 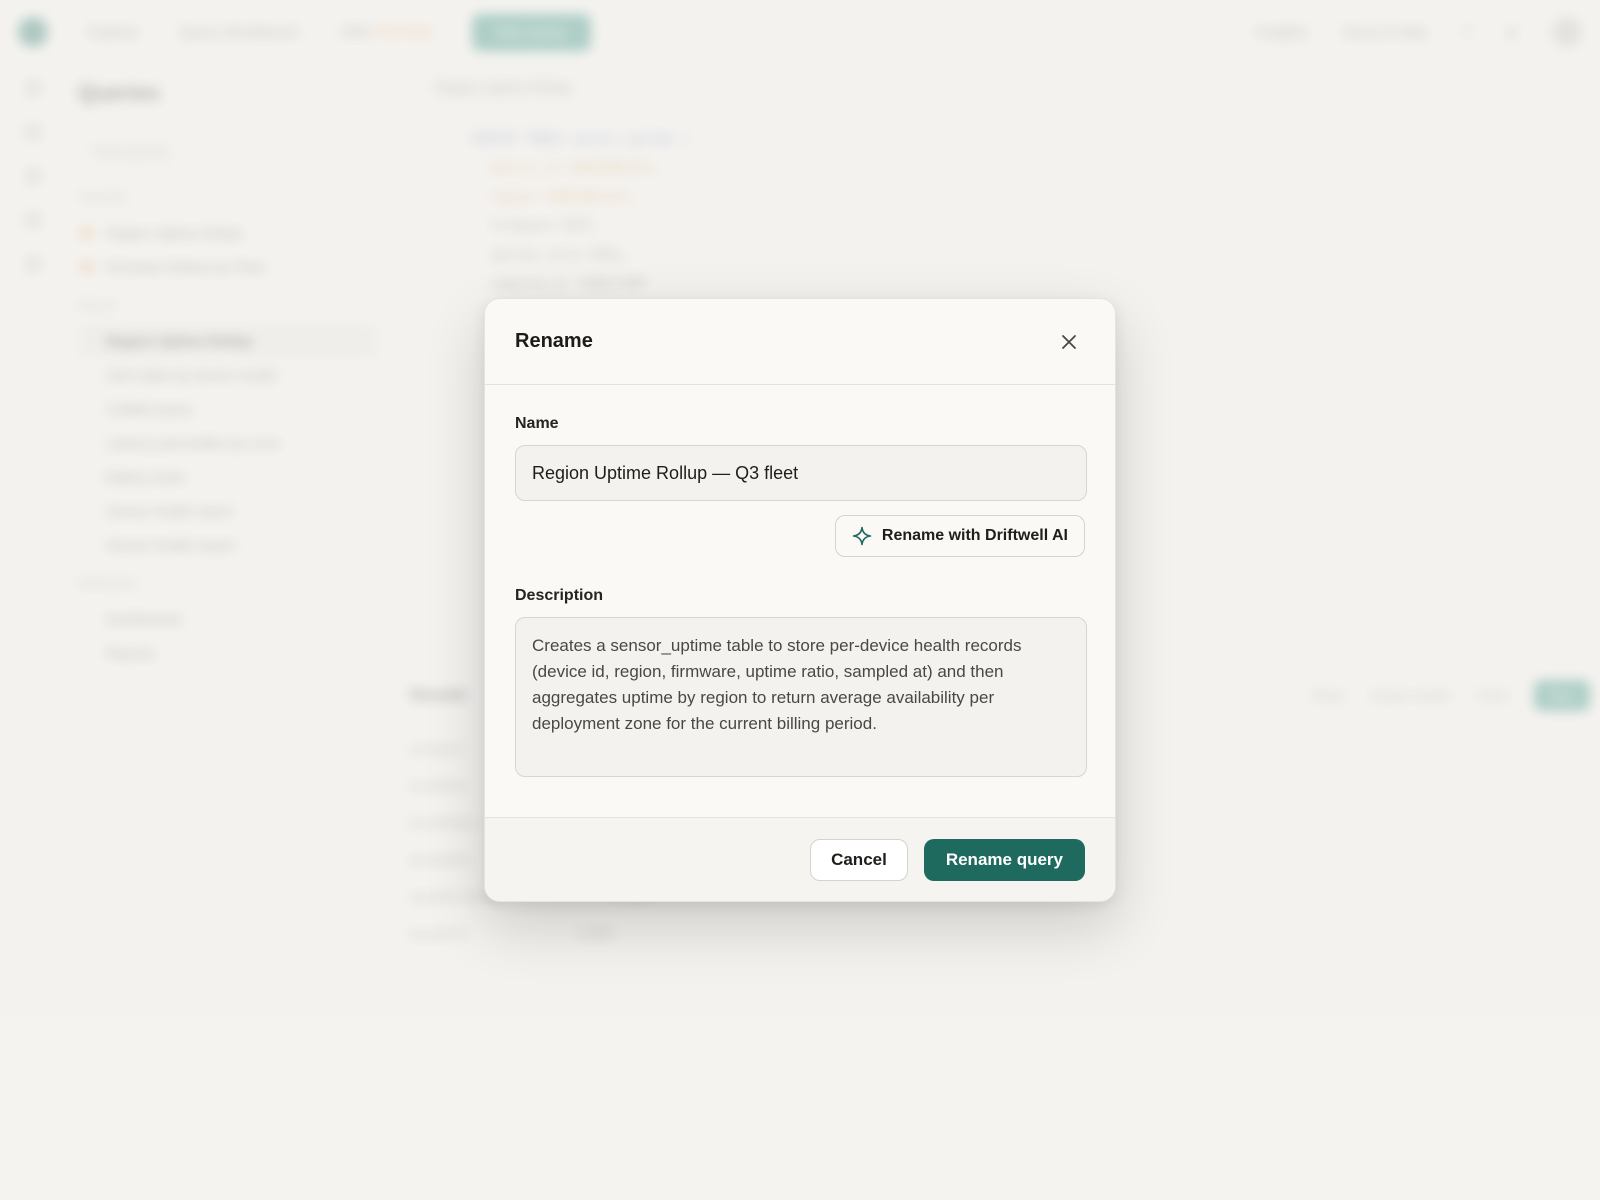 I want to click on rename-with-ai-button: Rename with Driftwell AI, so click(x=959, y=536).